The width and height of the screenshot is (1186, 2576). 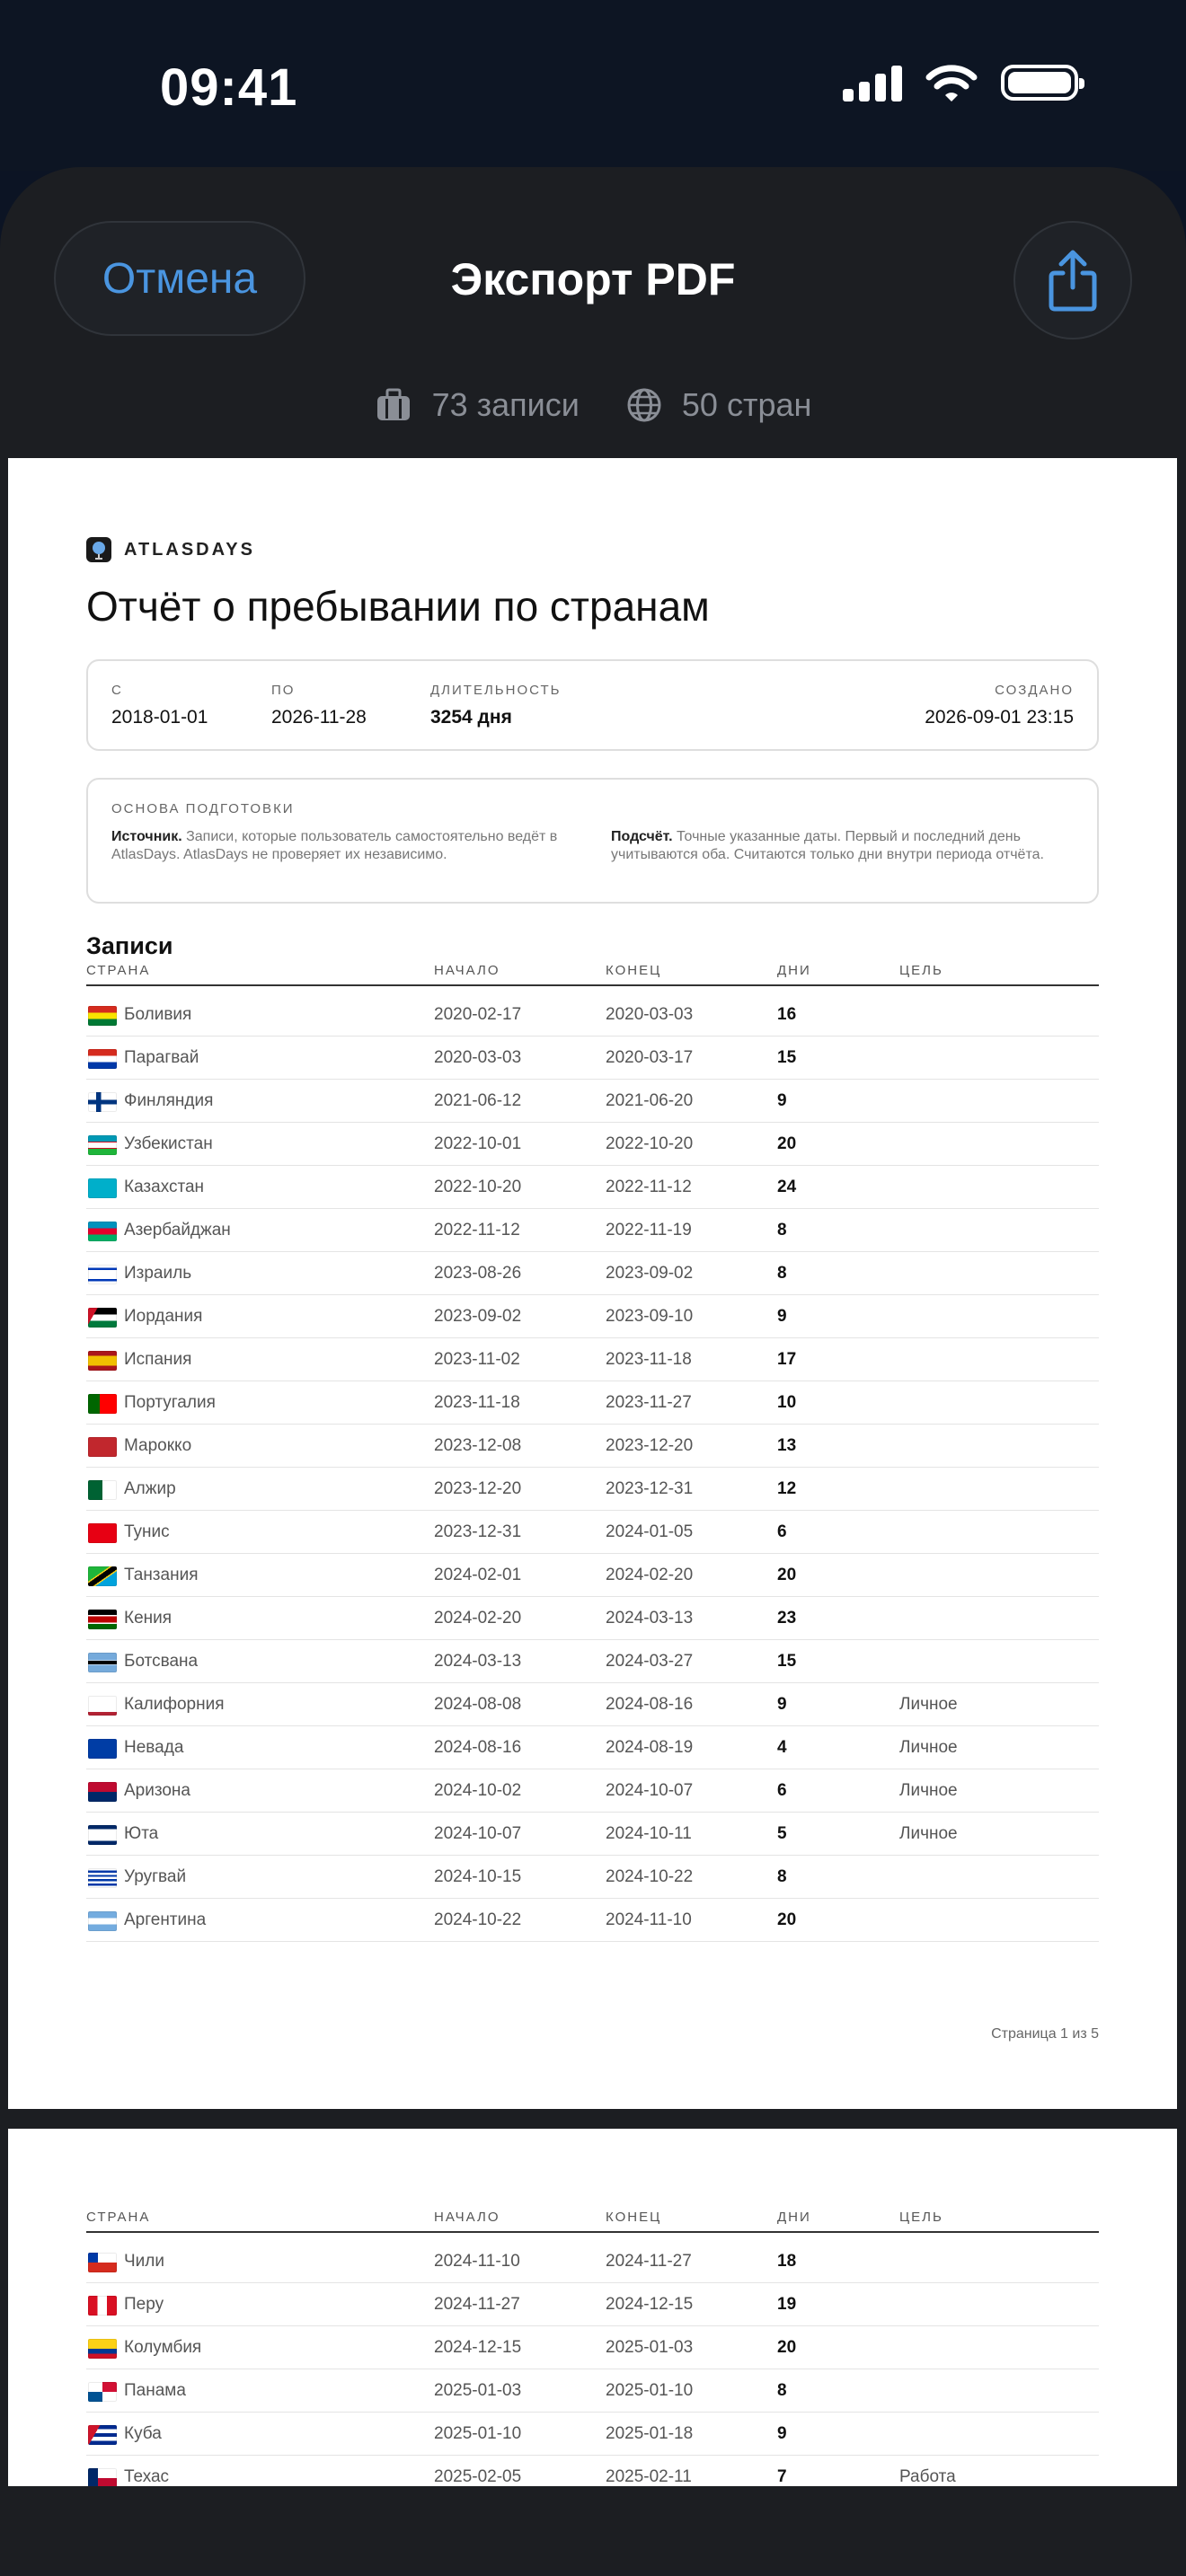 What do you see at coordinates (477, 2261) in the screenshot?
I see `cell-start: 2024-11-10` at bounding box center [477, 2261].